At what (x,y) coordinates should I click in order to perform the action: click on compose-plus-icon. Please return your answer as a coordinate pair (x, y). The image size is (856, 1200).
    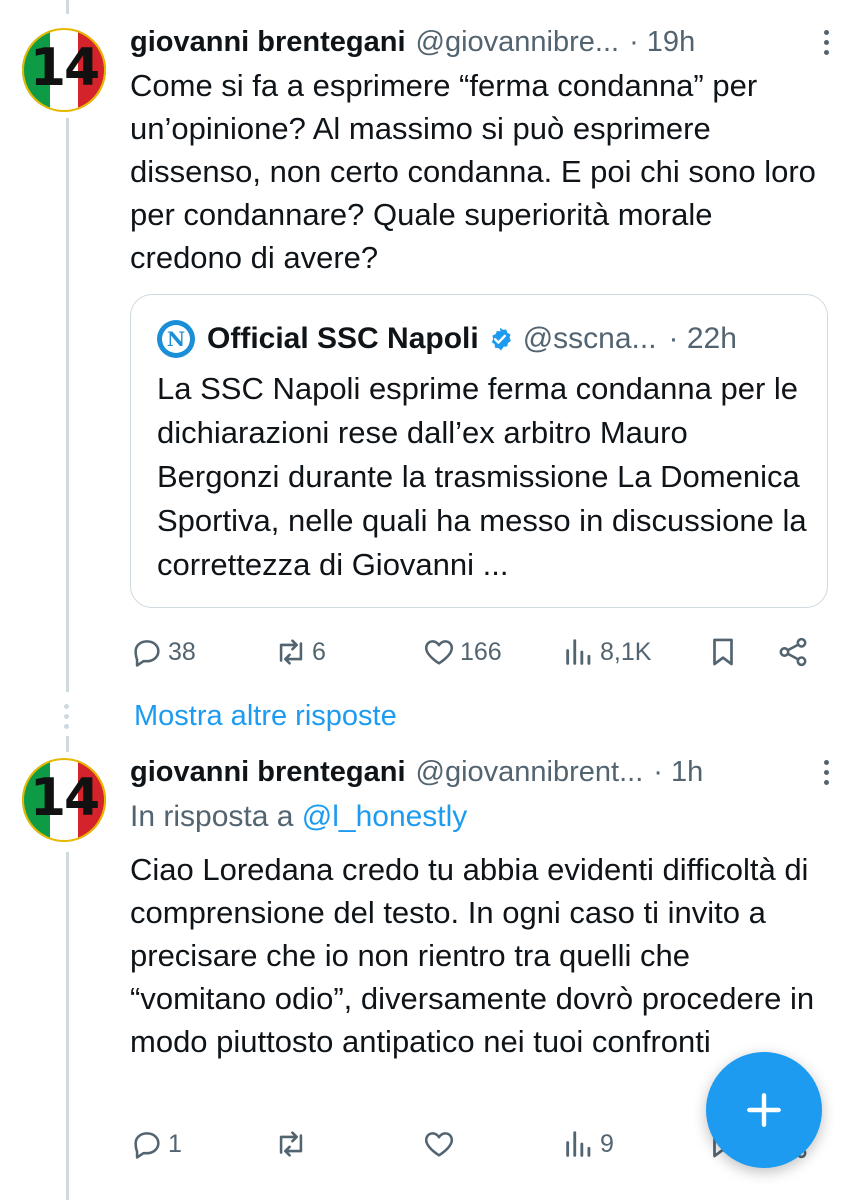
    Looking at the image, I should click on (764, 1110).